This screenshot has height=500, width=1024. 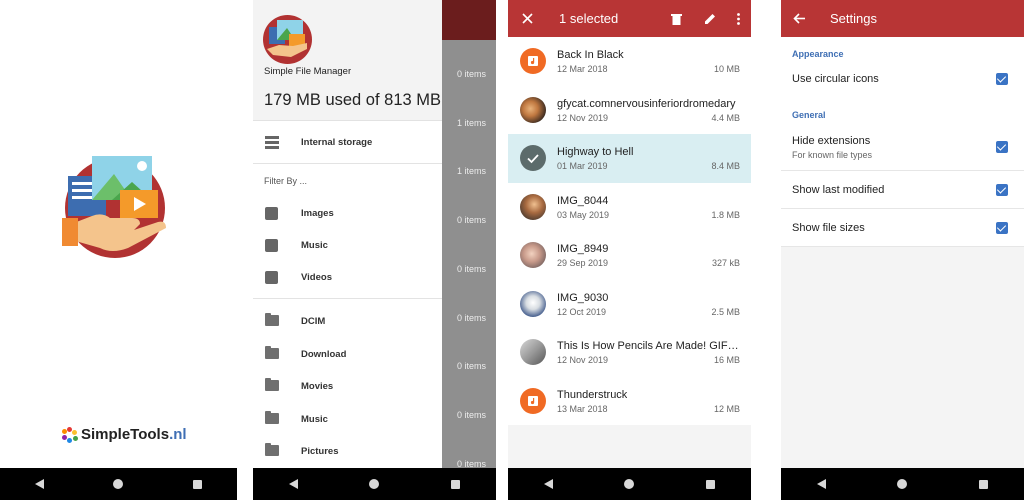 I want to click on drawer-item-folder-pictures: Pictures, so click(x=347, y=451).